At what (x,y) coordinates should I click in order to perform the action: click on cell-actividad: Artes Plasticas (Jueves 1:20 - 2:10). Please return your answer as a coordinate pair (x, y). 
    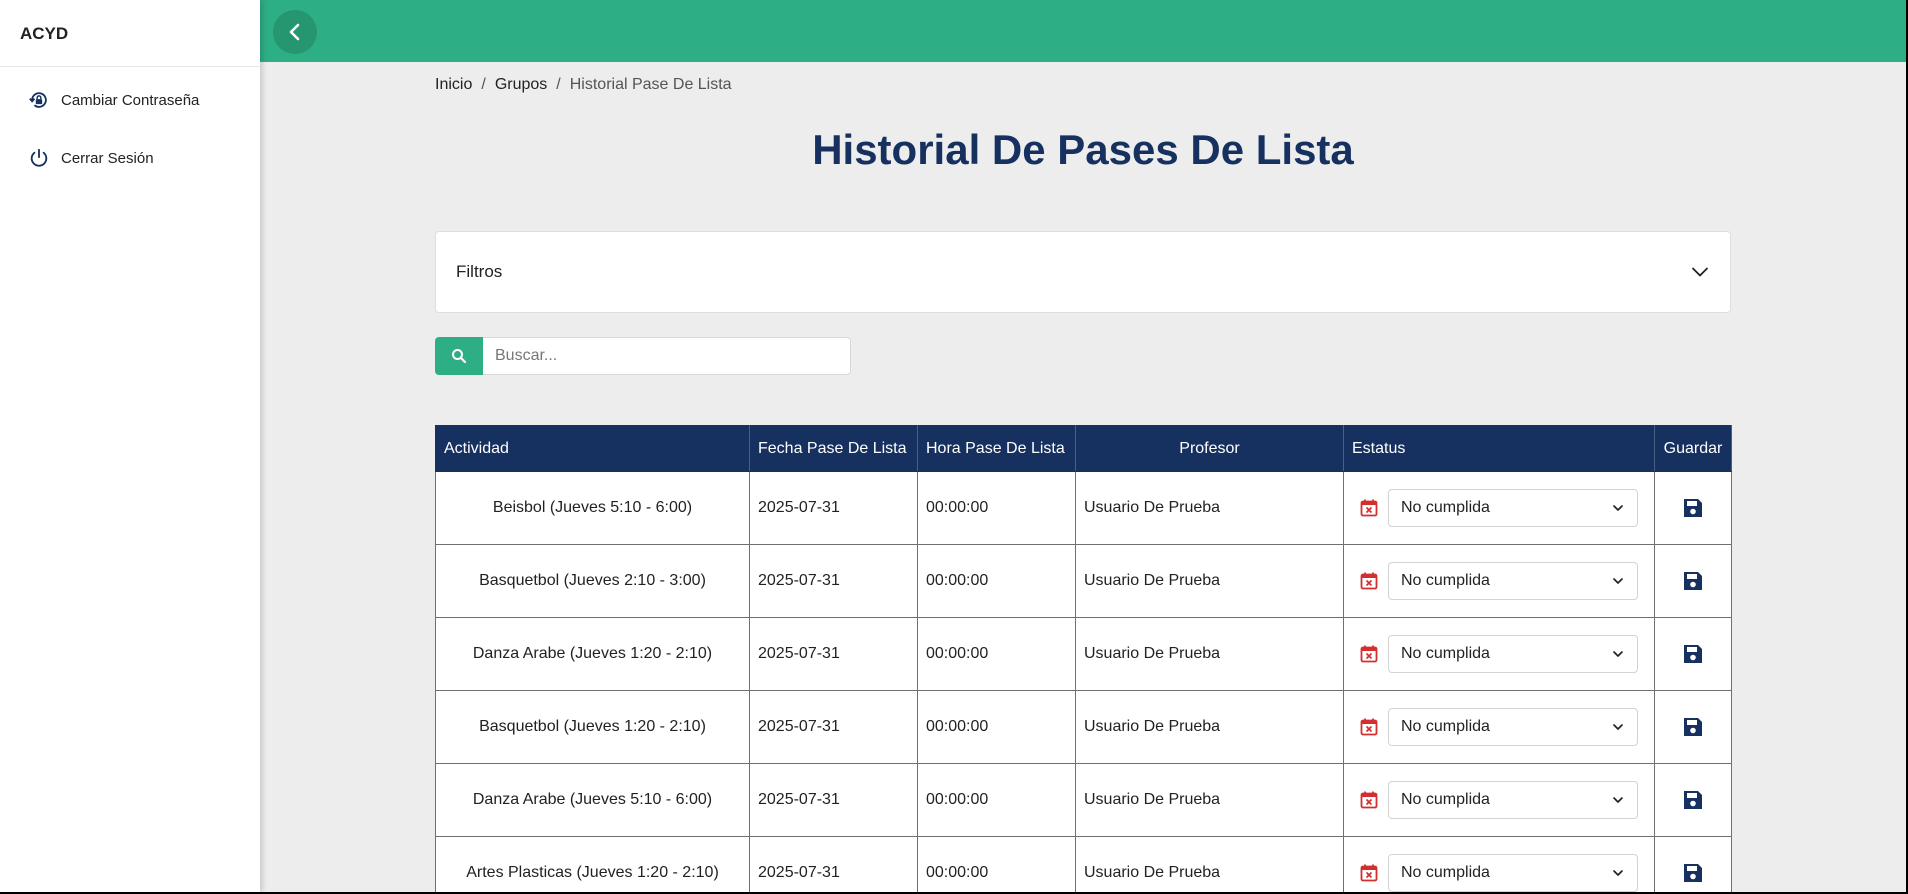
    Looking at the image, I should click on (592, 864).